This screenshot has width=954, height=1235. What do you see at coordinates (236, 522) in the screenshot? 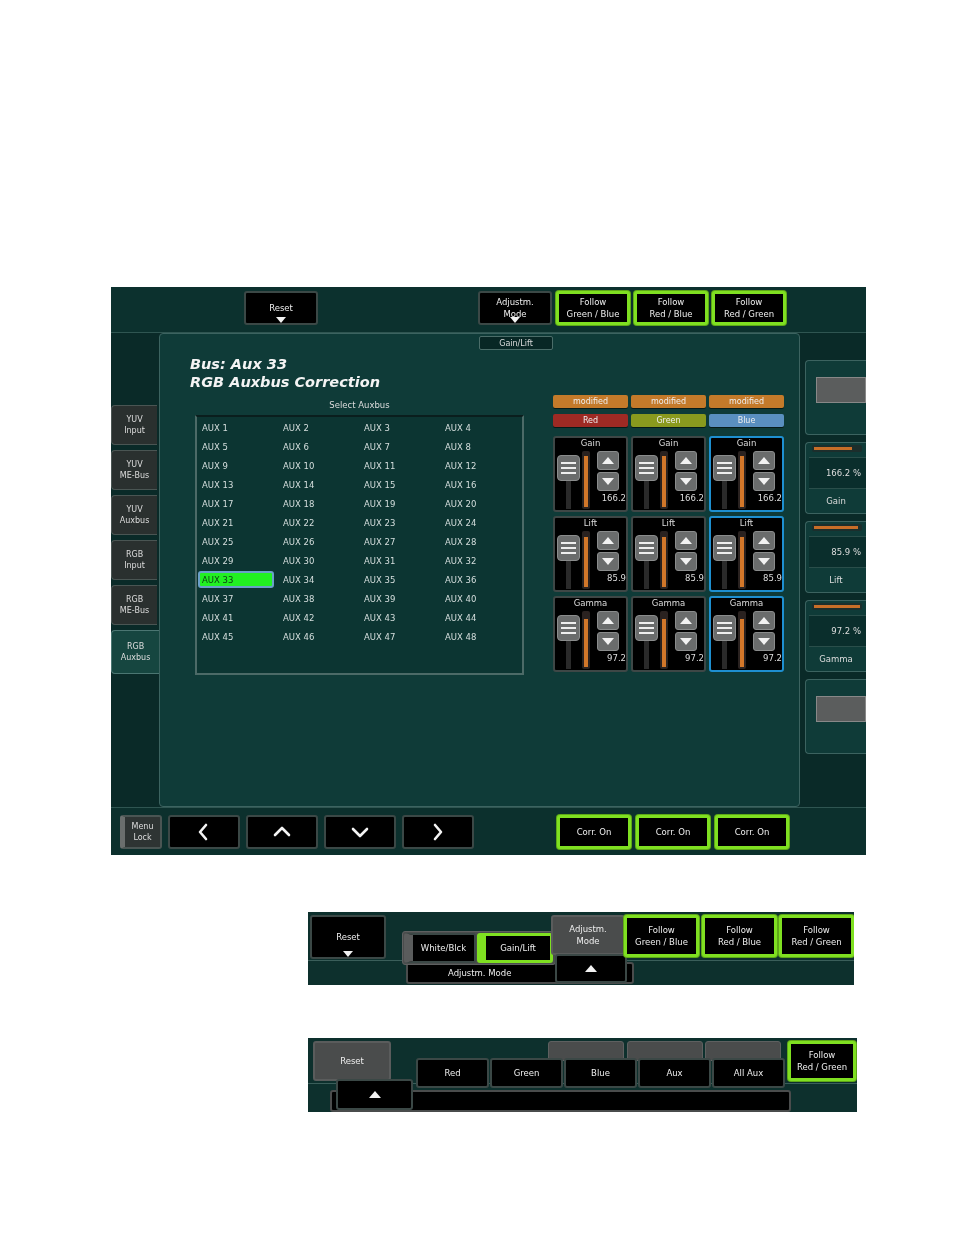
I see `auxbus-item: AUX 21` at bounding box center [236, 522].